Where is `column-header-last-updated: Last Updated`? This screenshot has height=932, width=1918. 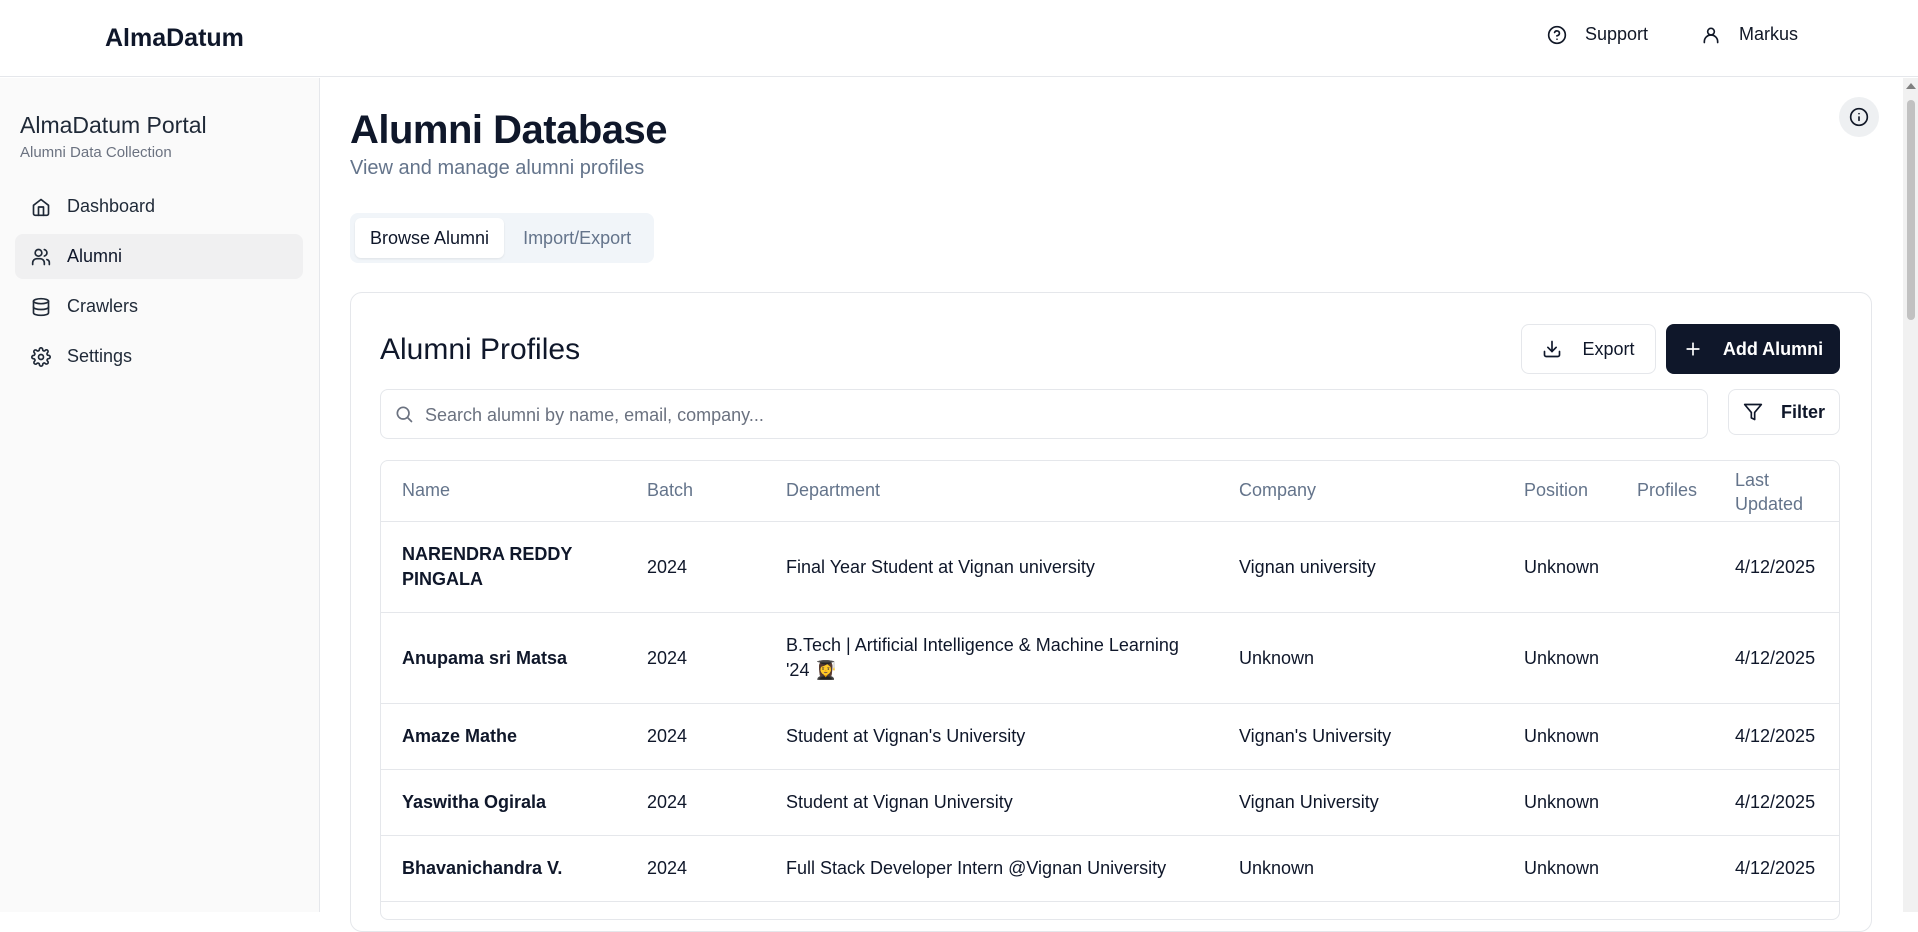
column-header-last-updated: Last Updated is located at coordinates (1775, 492).